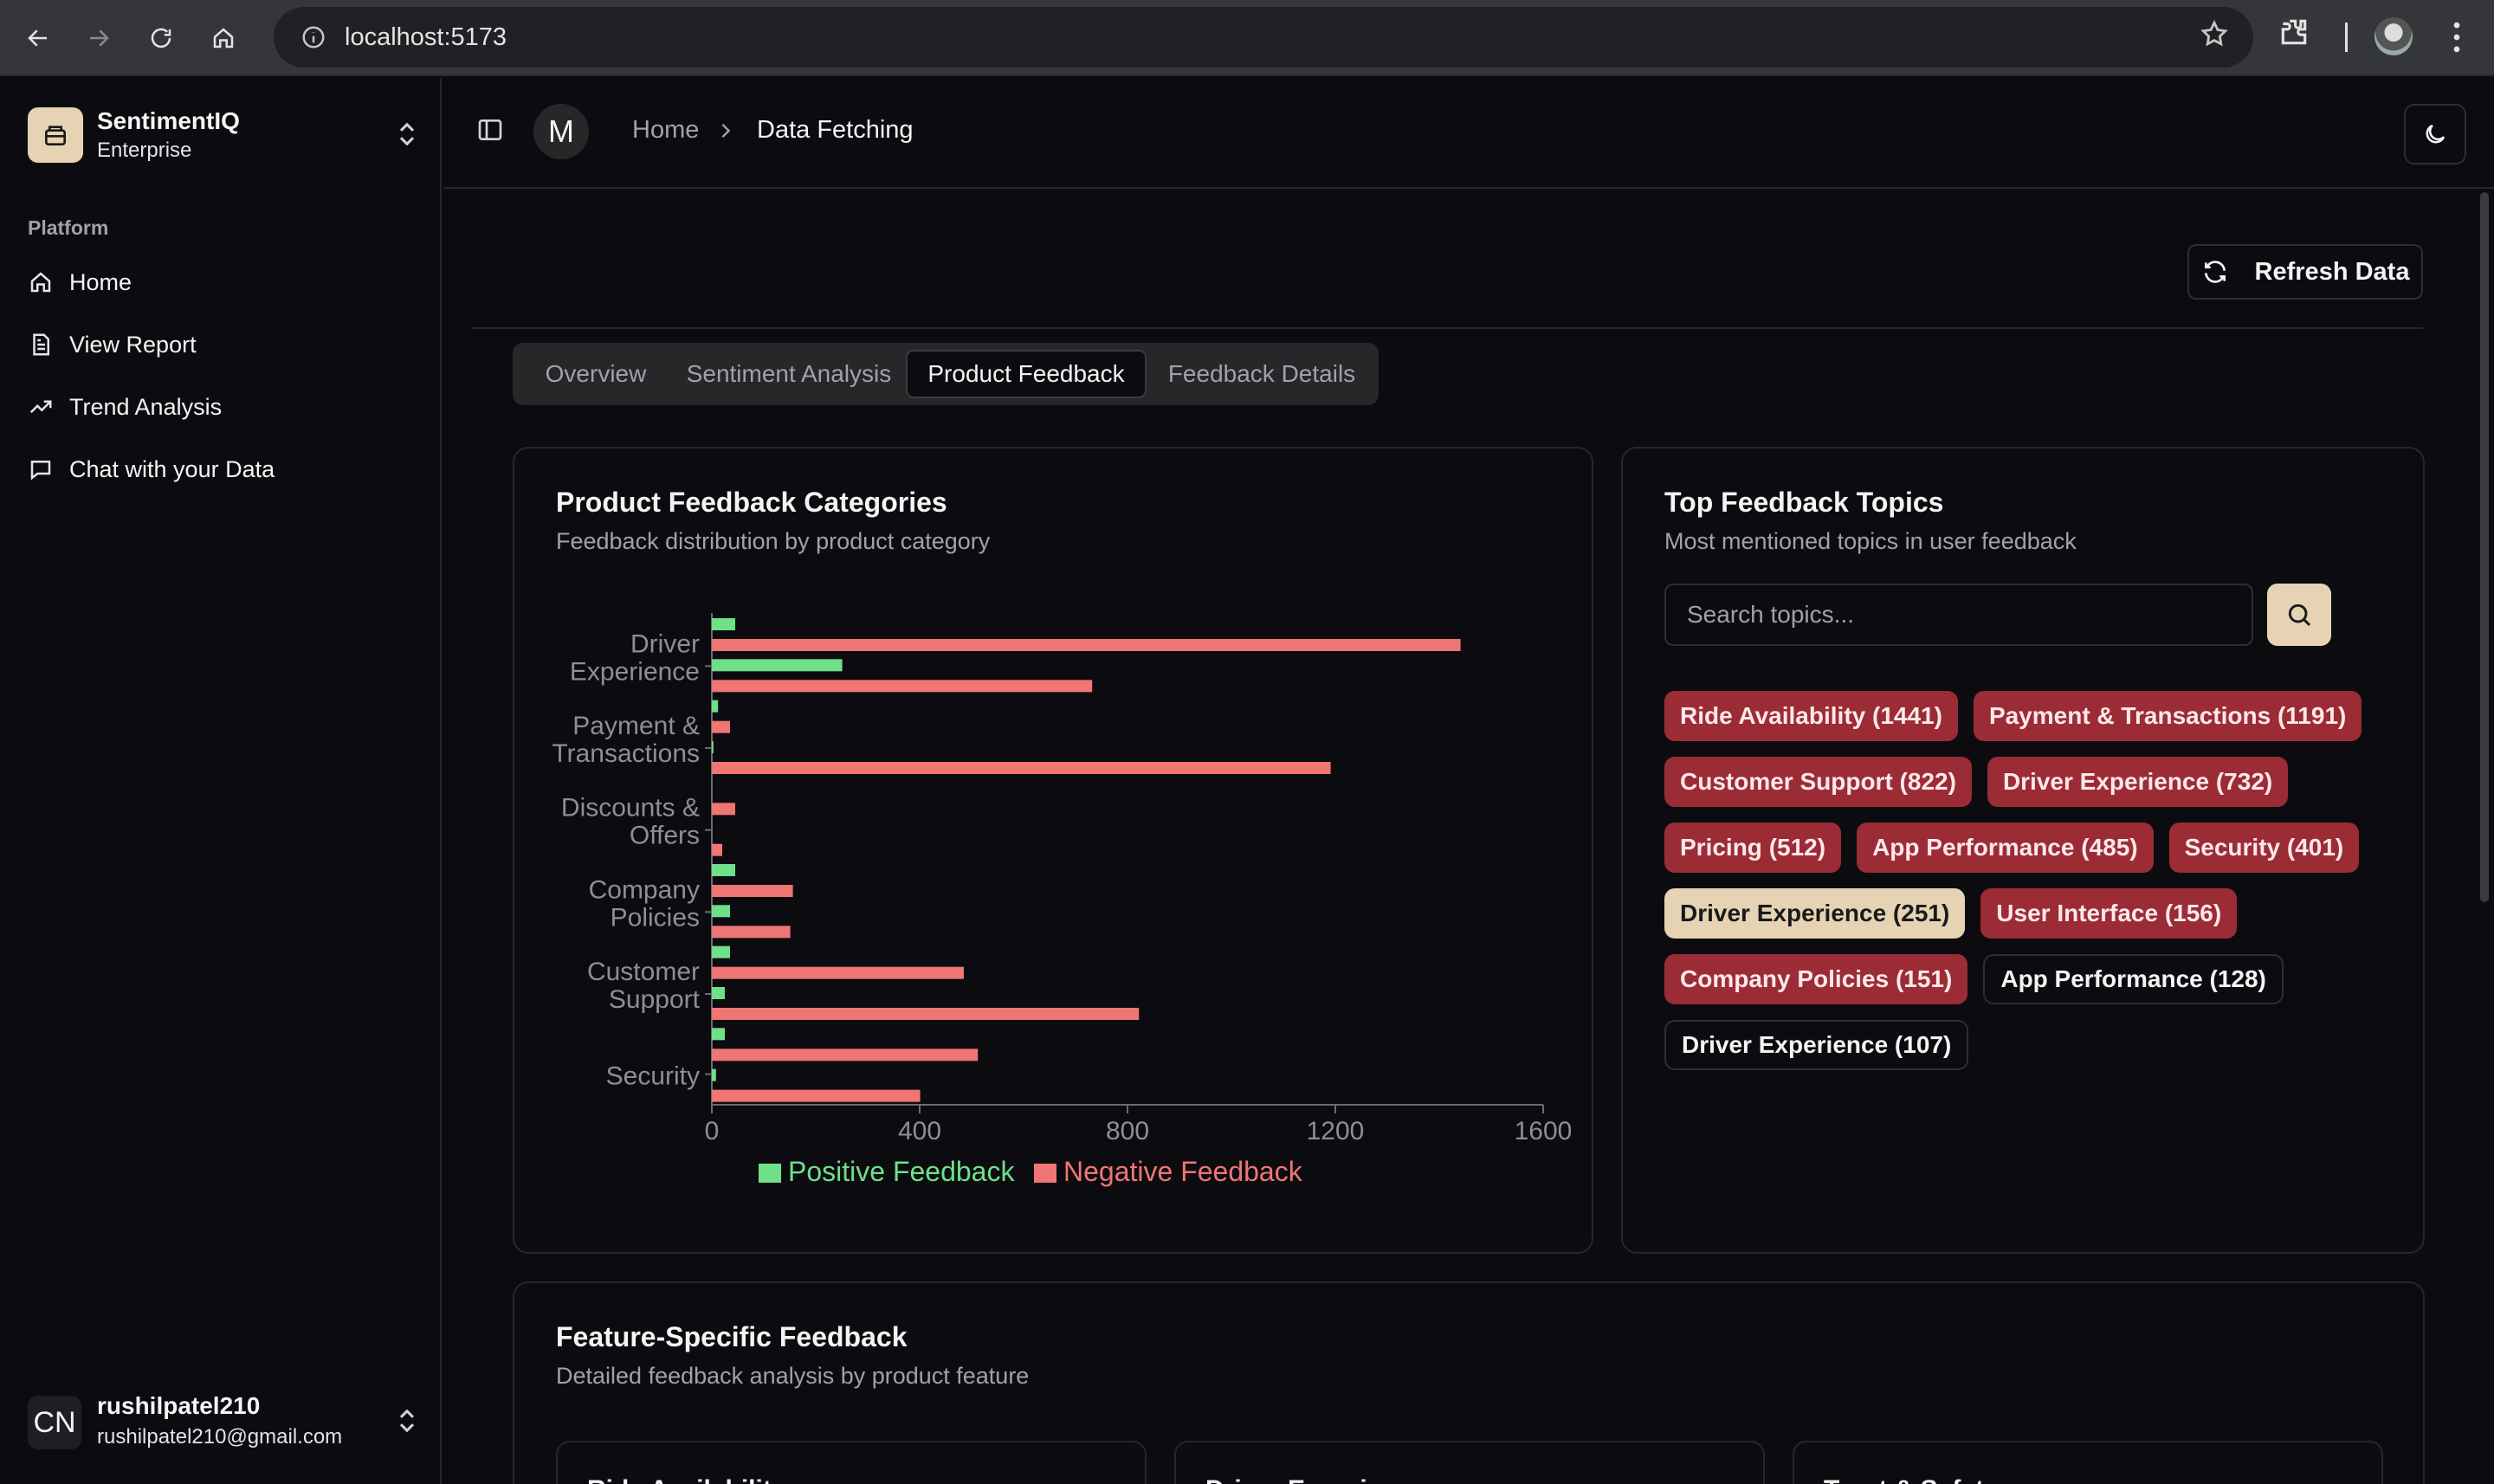 The image size is (2494, 1484). What do you see at coordinates (725, 133) in the screenshot?
I see `chevron-right-icon` at bounding box center [725, 133].